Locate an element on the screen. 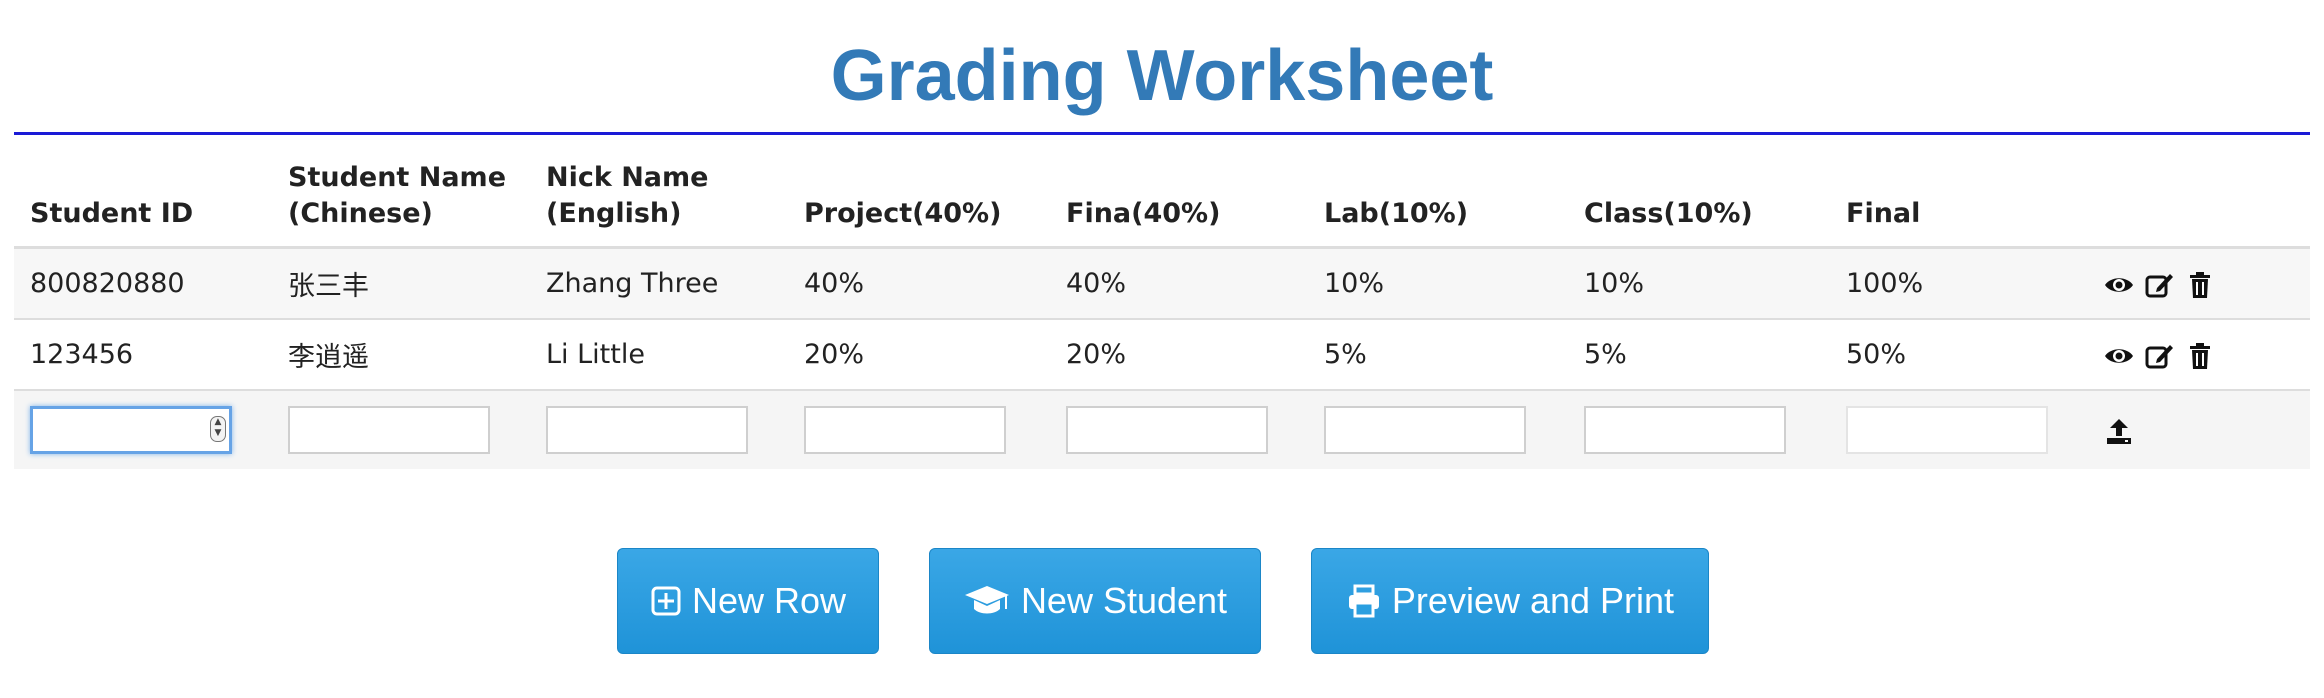 The image size is (2324, 698). header-student-name: Student Name (Chinese) is located at coordinates (401, 193).